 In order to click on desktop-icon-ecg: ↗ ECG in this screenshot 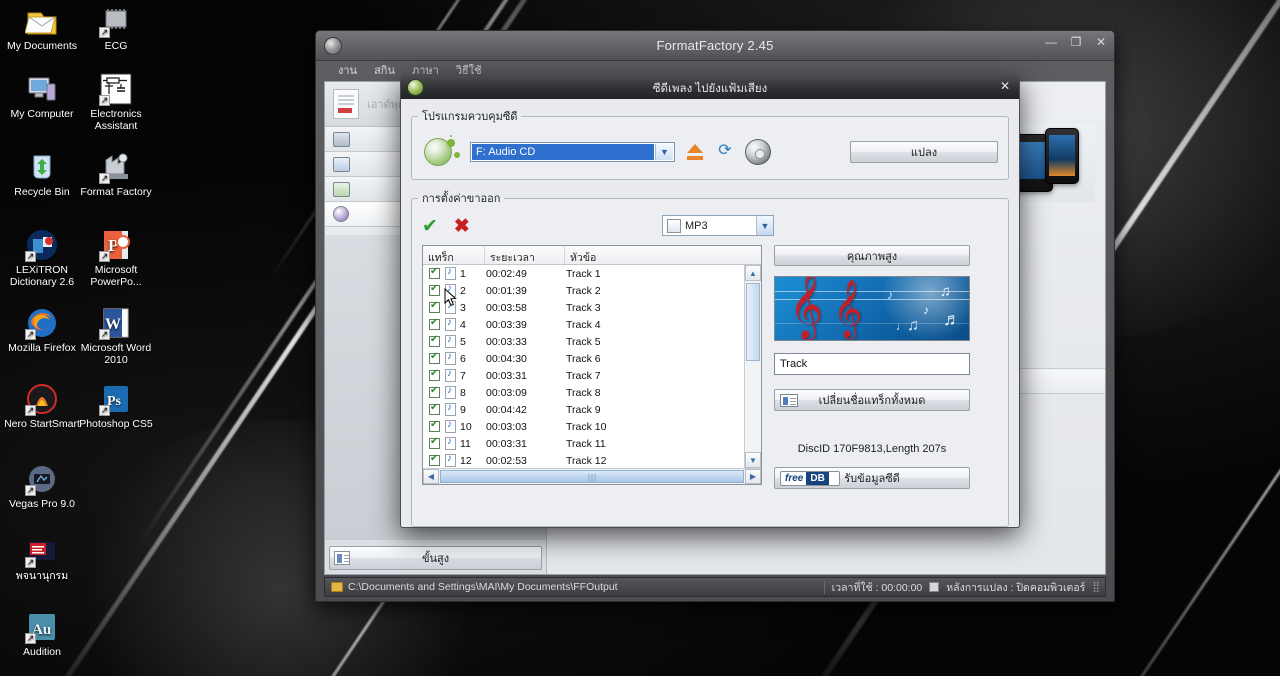, I will do `click(116, 28)`.